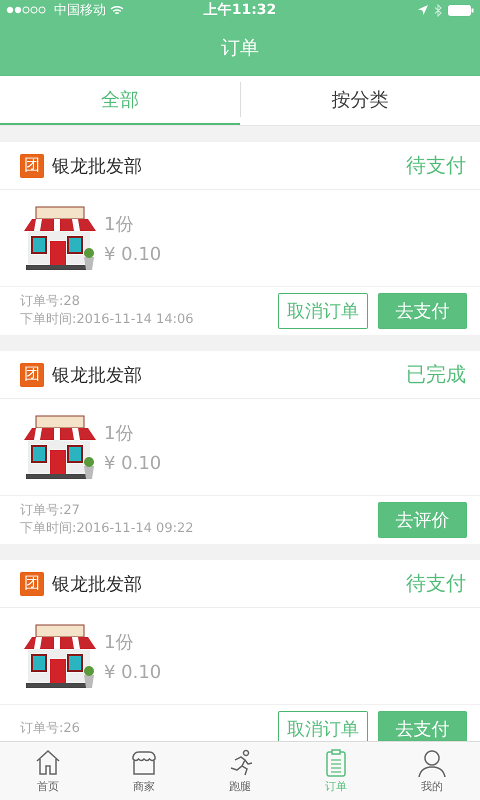 The image size is (480, 800). I want to click on order-tab: 全部, so click(120, 100).